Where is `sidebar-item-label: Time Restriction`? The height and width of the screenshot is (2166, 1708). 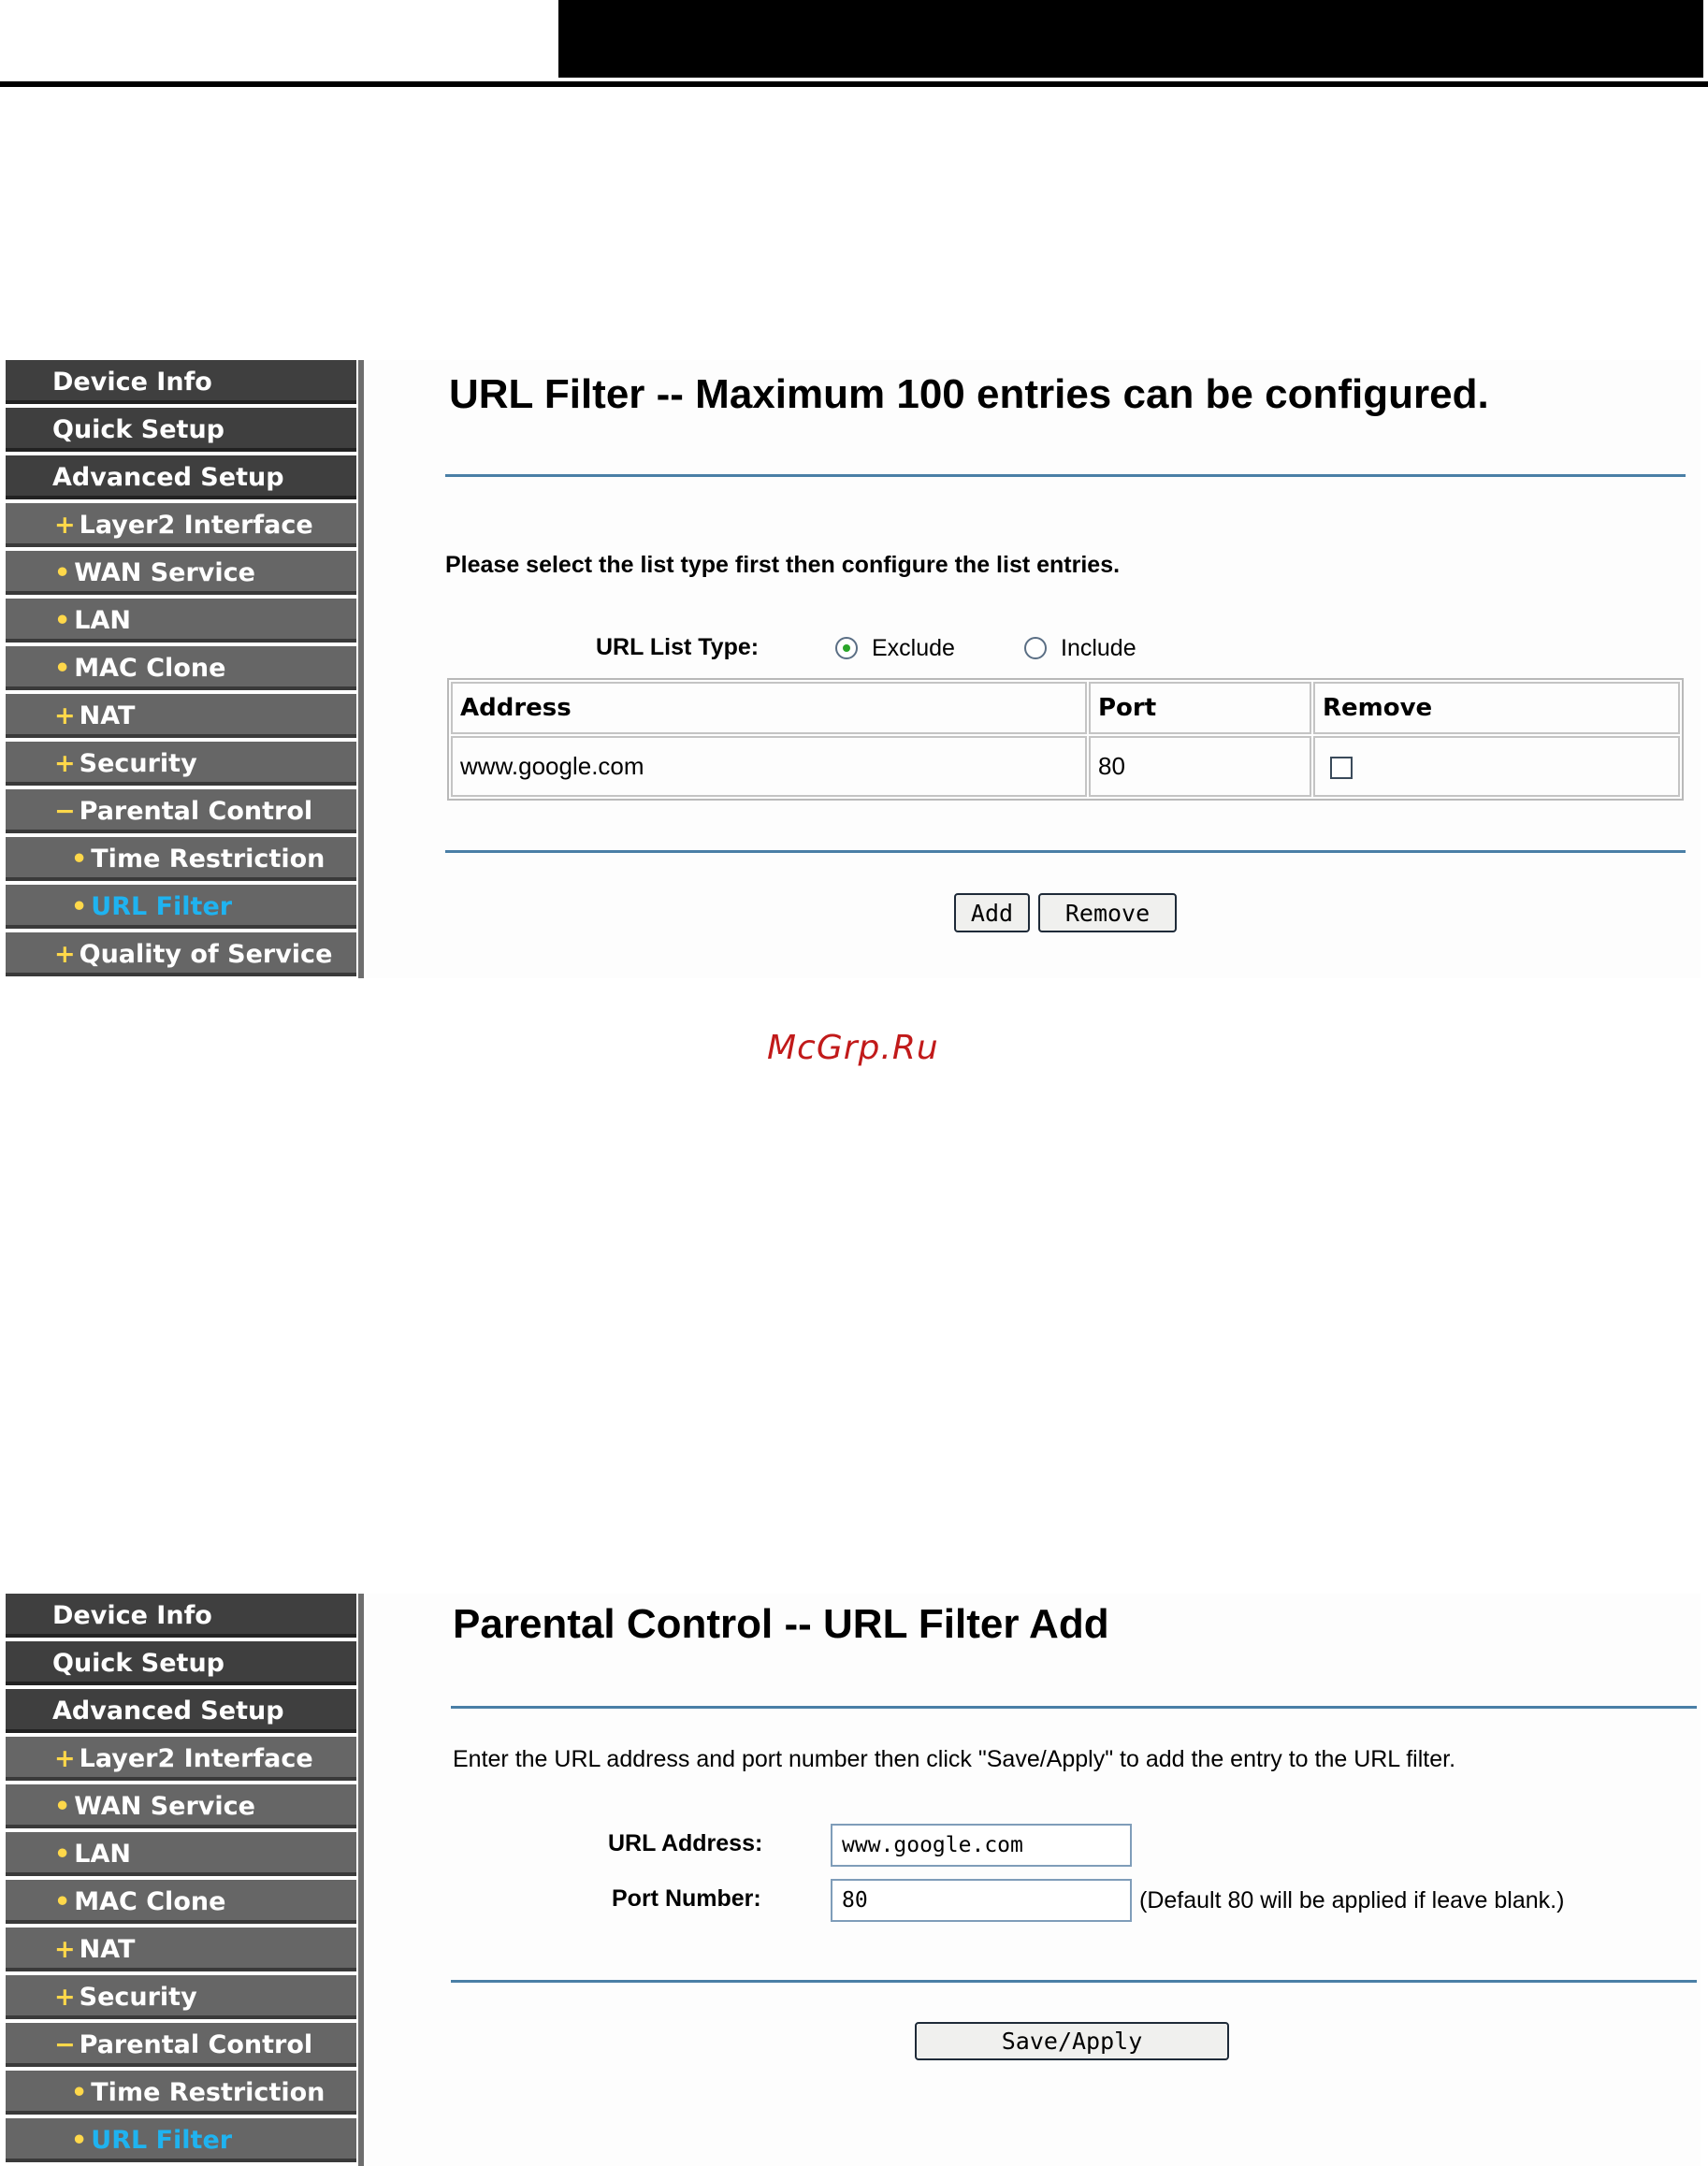 sidebar-item-label: Time Restriction is located at coordinates (208, 2092).